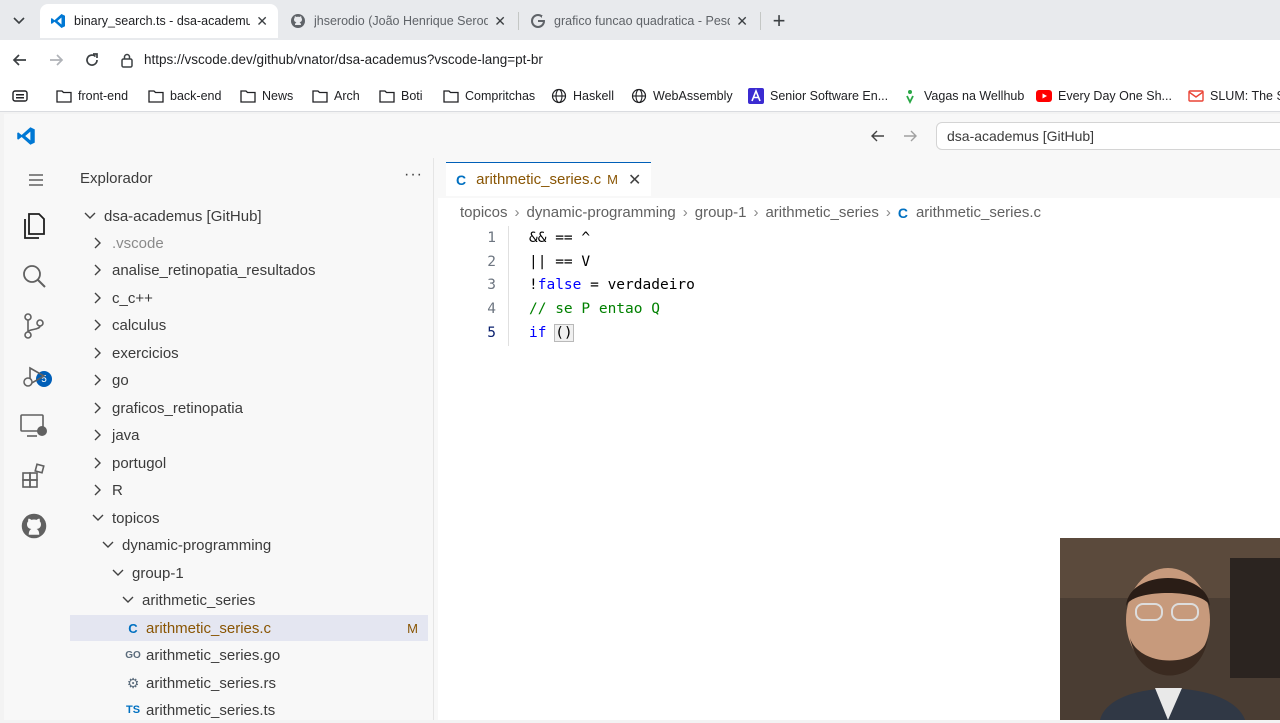 The image size is (1280, 723). What do you see at coordinates (491, 309) in the screenshot?
I see `line-number: 4` at bounding box center [491, 309].